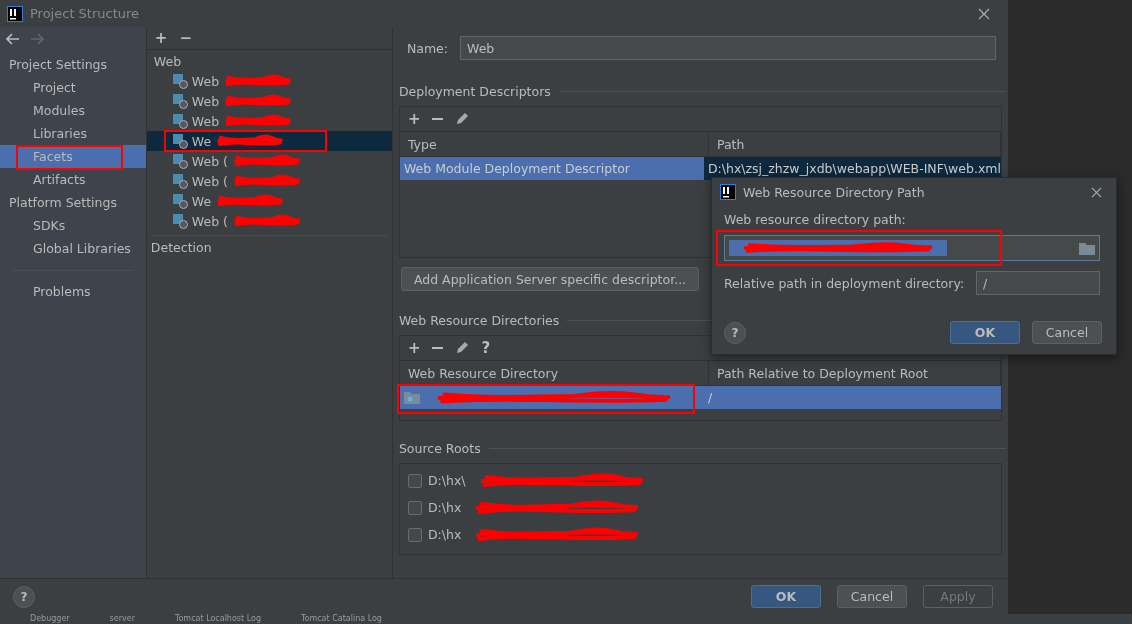 Image resolution: width=1132 pixels, height=624 pixels. I want to click on field-label: Web resource directory path:, so click(815, 220).